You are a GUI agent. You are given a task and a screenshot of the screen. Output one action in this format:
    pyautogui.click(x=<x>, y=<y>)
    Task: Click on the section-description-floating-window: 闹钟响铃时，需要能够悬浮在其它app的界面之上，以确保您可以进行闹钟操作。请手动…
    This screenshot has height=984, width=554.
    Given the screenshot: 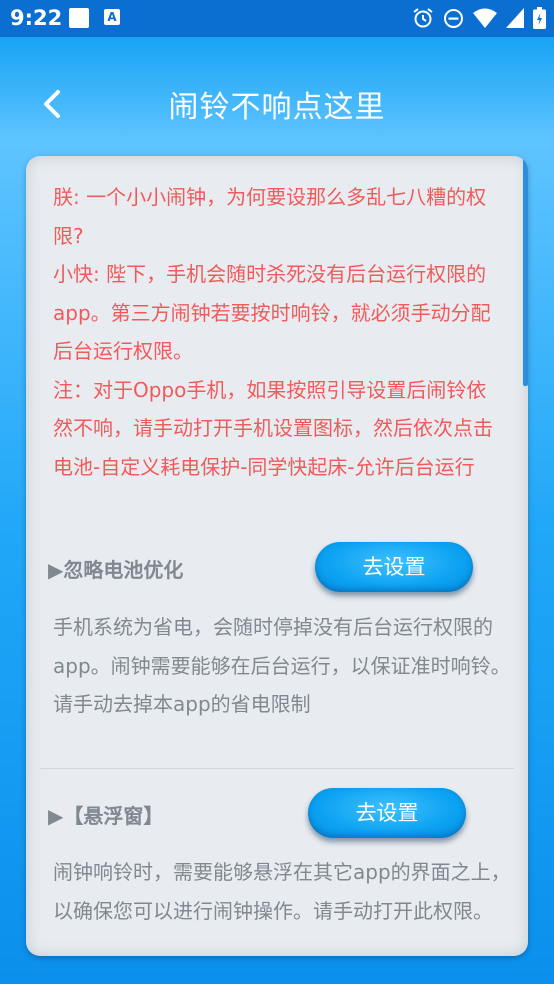 What is the action you would take?
    pyautogui.click(x=283, y=891)
    